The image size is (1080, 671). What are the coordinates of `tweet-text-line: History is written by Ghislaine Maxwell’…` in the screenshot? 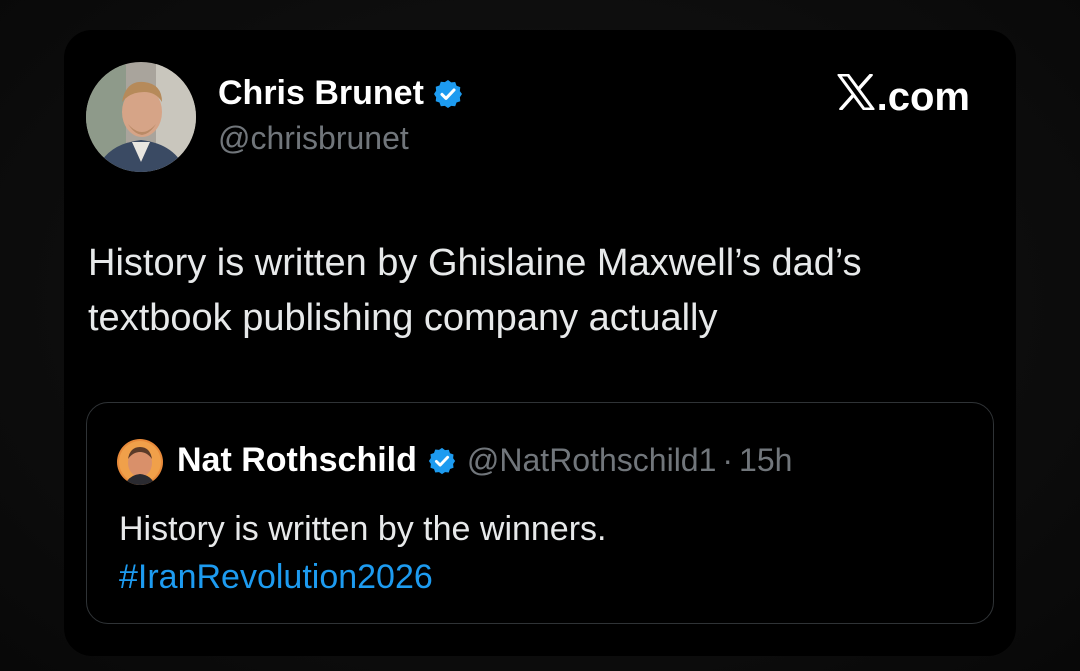 It's located at (475, 263).